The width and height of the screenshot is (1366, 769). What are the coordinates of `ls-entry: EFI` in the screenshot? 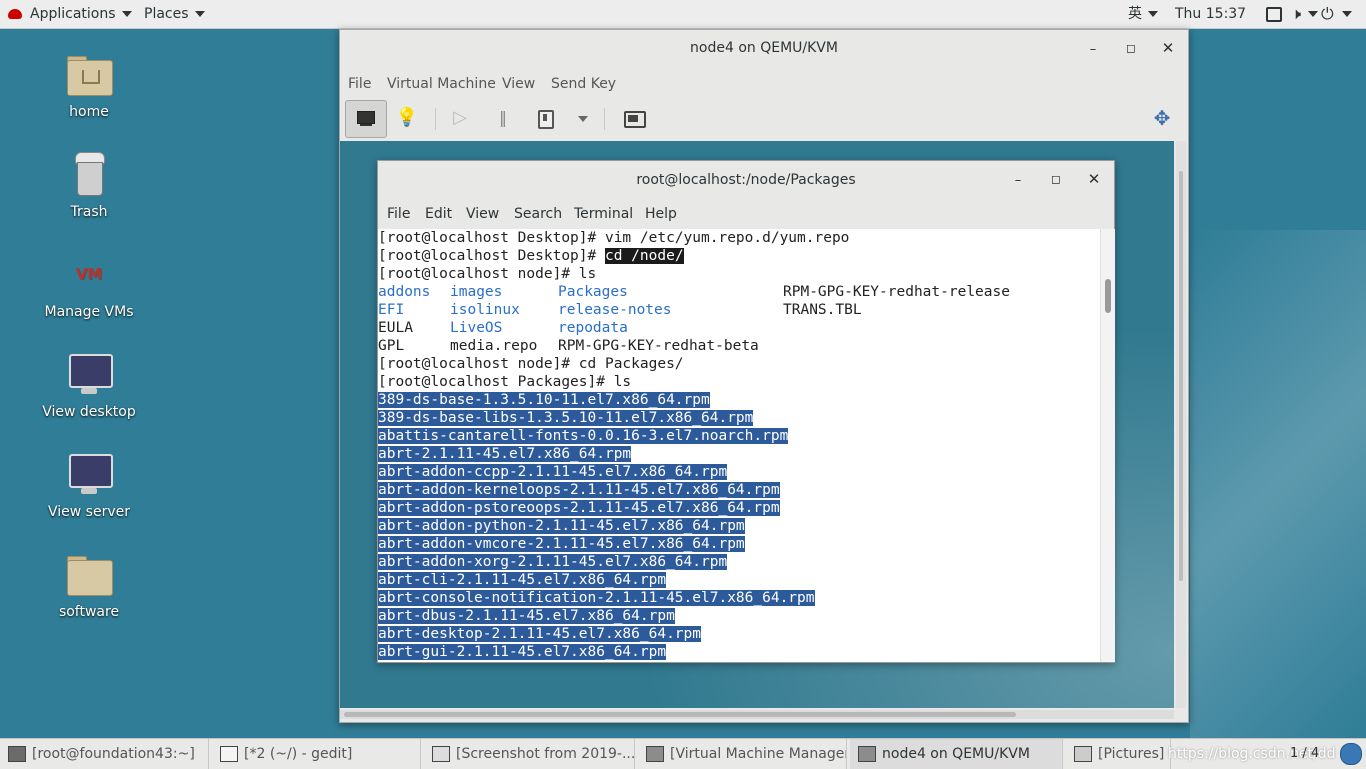 It's located at (391, 310).